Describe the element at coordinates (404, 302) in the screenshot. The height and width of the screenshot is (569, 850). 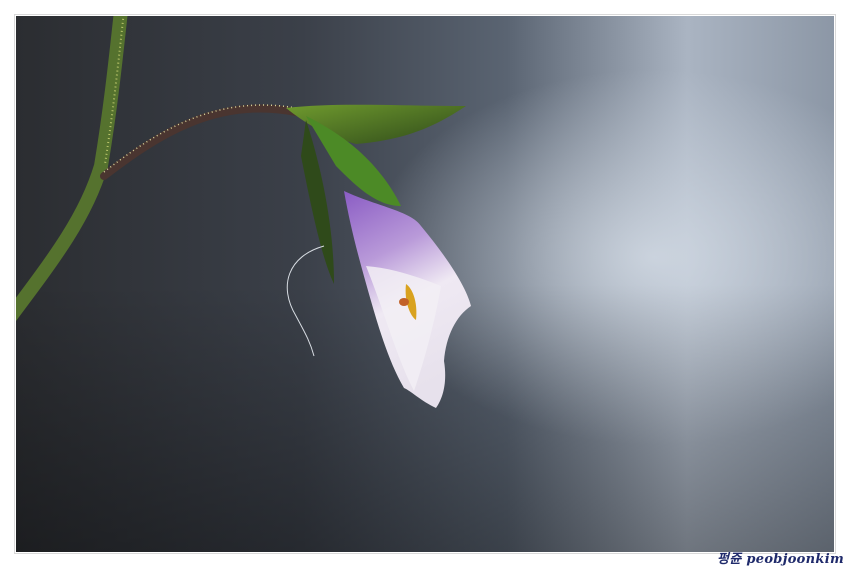
I see `flower-center` at that location.